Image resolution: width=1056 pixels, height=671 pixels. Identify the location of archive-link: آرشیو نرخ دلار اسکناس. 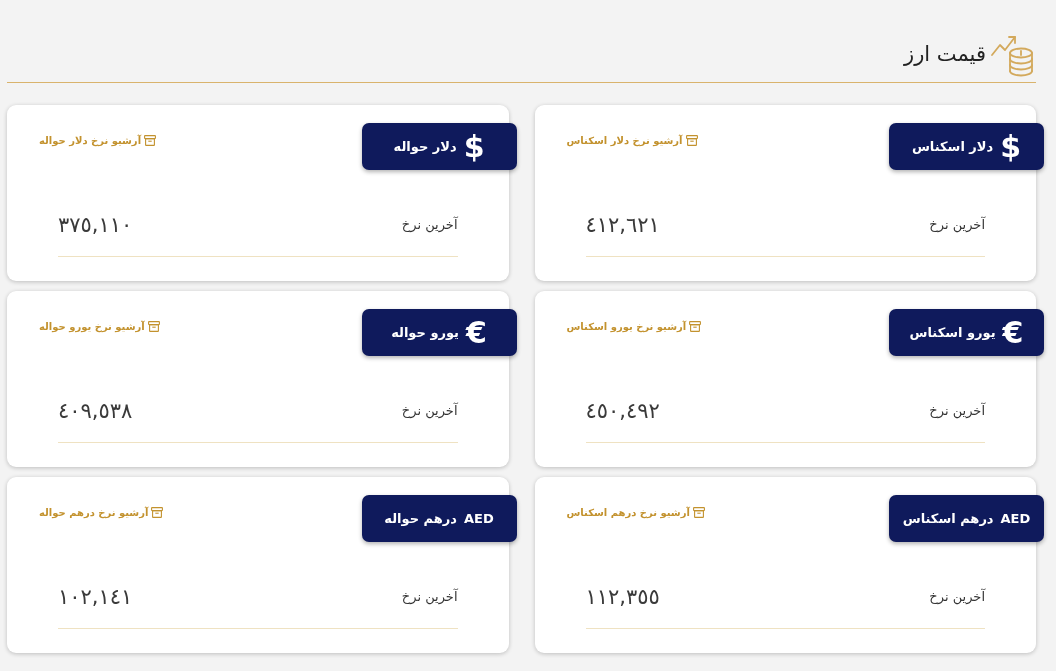
(632, 140).